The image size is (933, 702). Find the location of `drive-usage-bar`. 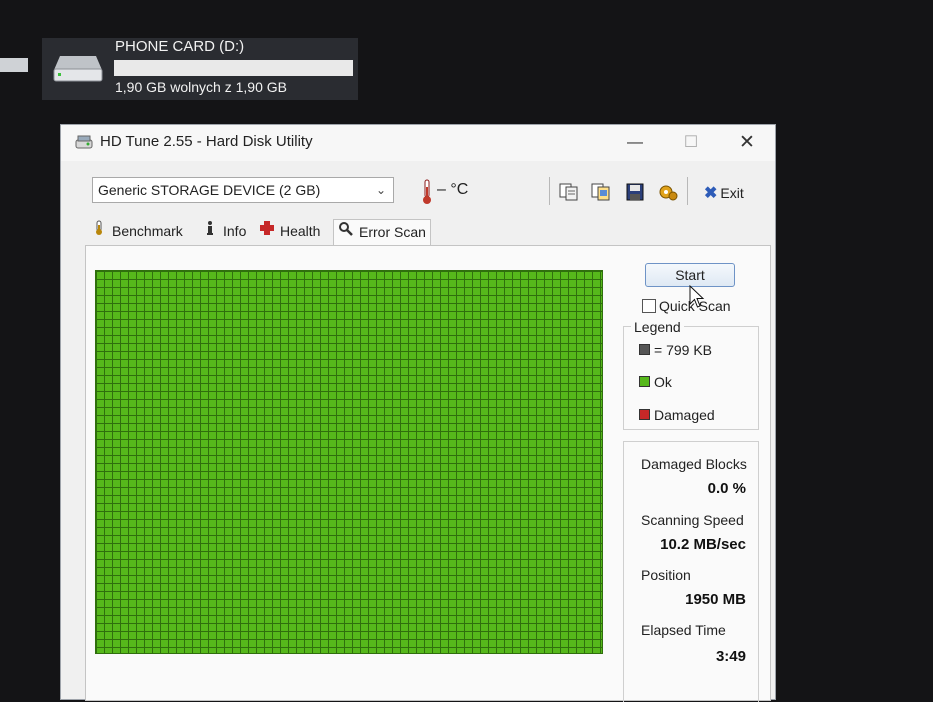

drive-usage-bar is located at coordinates (233, 68).